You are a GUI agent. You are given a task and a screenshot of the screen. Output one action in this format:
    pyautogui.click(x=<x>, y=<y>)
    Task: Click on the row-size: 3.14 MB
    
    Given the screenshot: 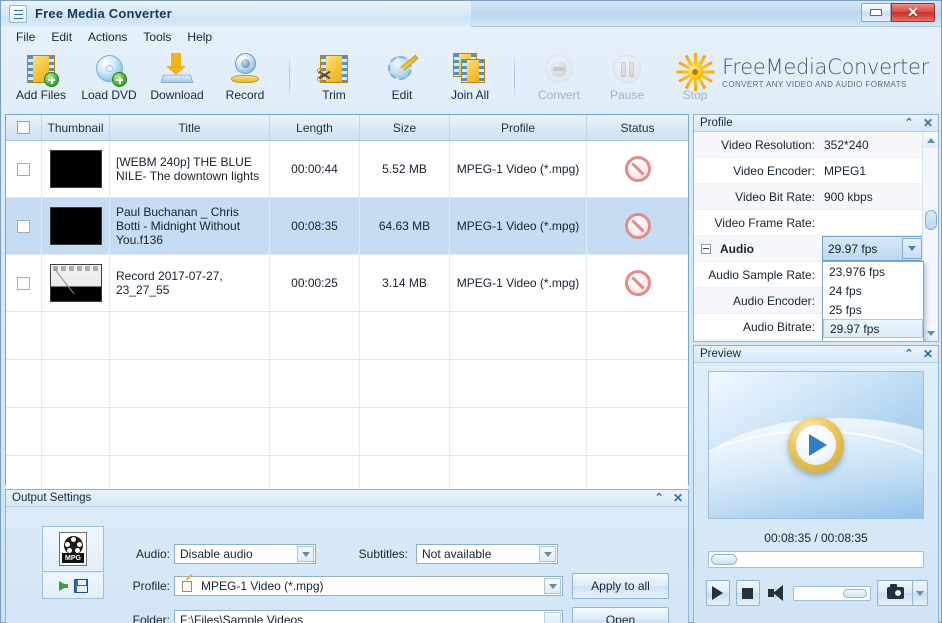 What is the action you would take?
    pyautogui.click(x=405, y=283)
    